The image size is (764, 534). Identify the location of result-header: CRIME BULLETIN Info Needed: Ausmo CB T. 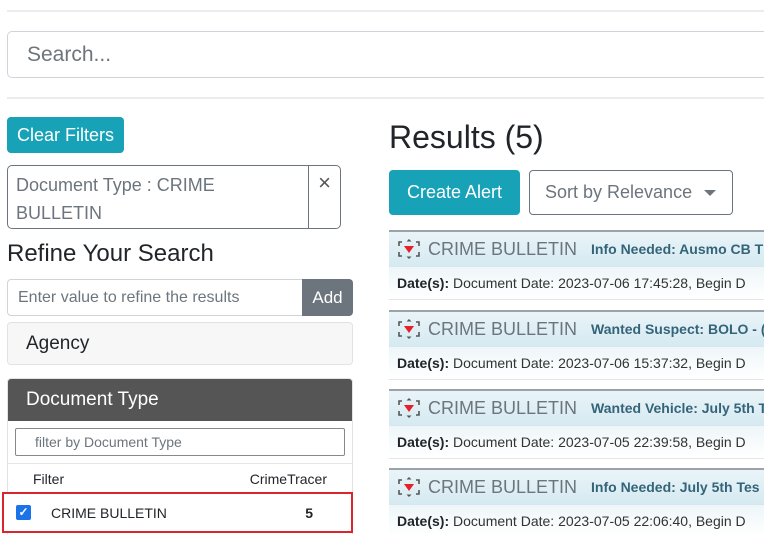
(576, 248).